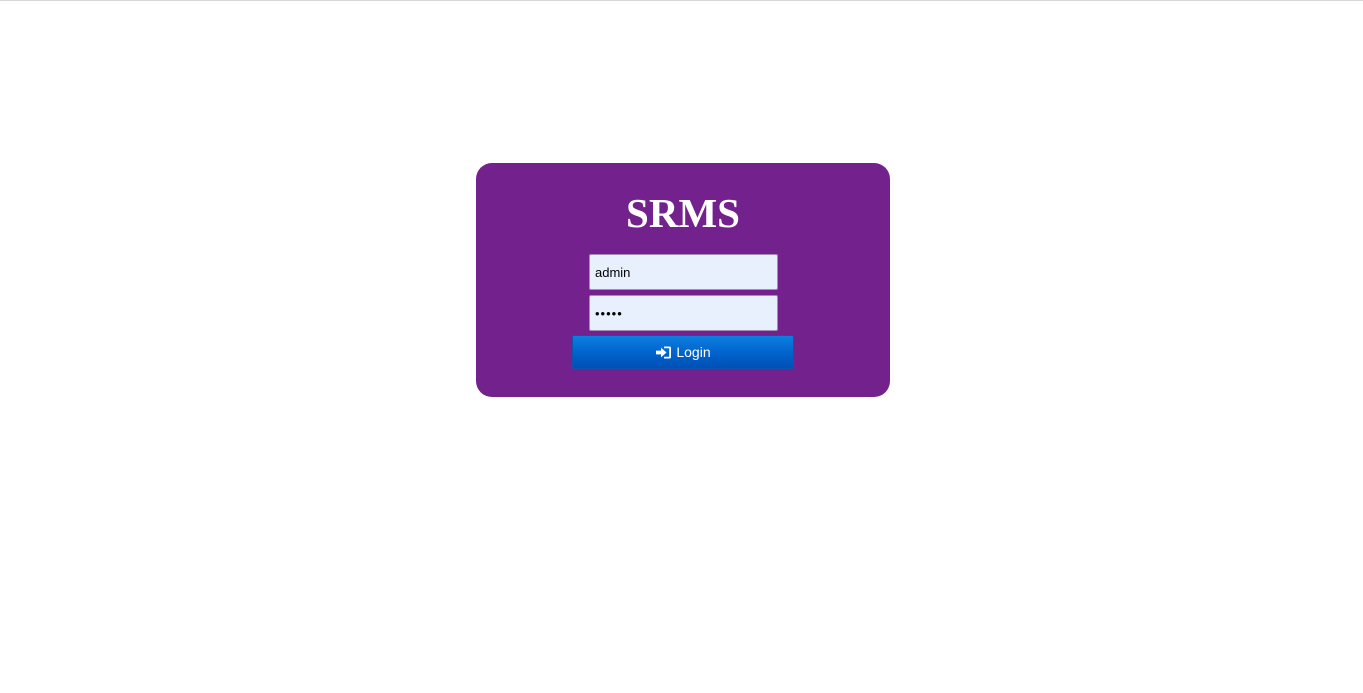 This screenshot has width=1363, height=693. I want to click on username-input, so click(683, 272).